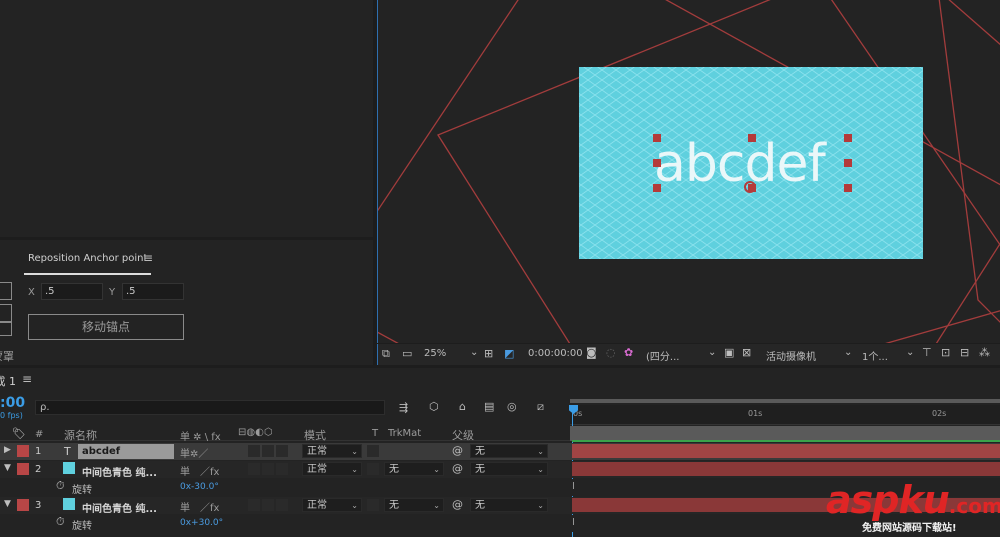 The height and width of the screenshot is (537, 1000). What do you see at coordinates (7, 450) in the screenshot?
I see `expand-arrow-icon: ▶` at bounding box center [7, 450].